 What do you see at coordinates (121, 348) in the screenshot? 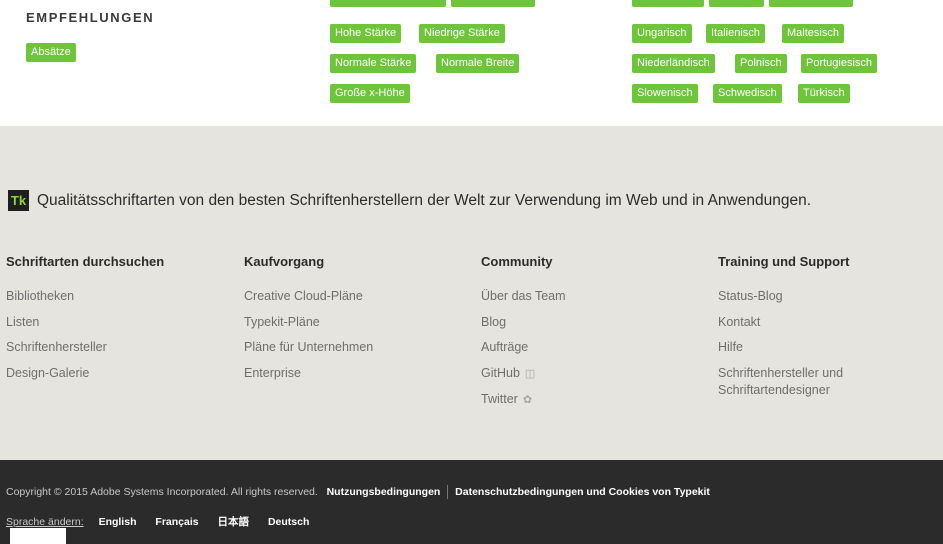
I see `link-schriftenhersteller: Schriftenhersteller` at bounding box center [121, 348].